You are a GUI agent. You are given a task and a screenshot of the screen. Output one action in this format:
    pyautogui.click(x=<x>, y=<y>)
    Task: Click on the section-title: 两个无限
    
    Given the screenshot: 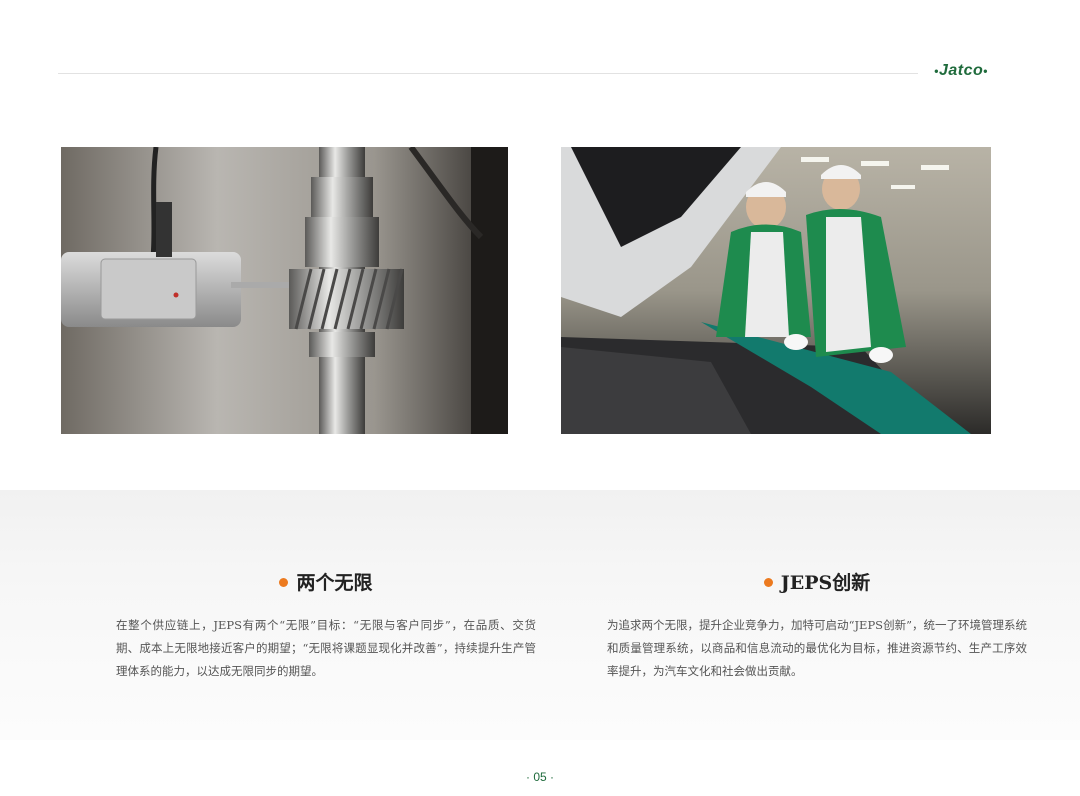 What is the action you would take?
    pyautogui.click(x=326, y=583)
    